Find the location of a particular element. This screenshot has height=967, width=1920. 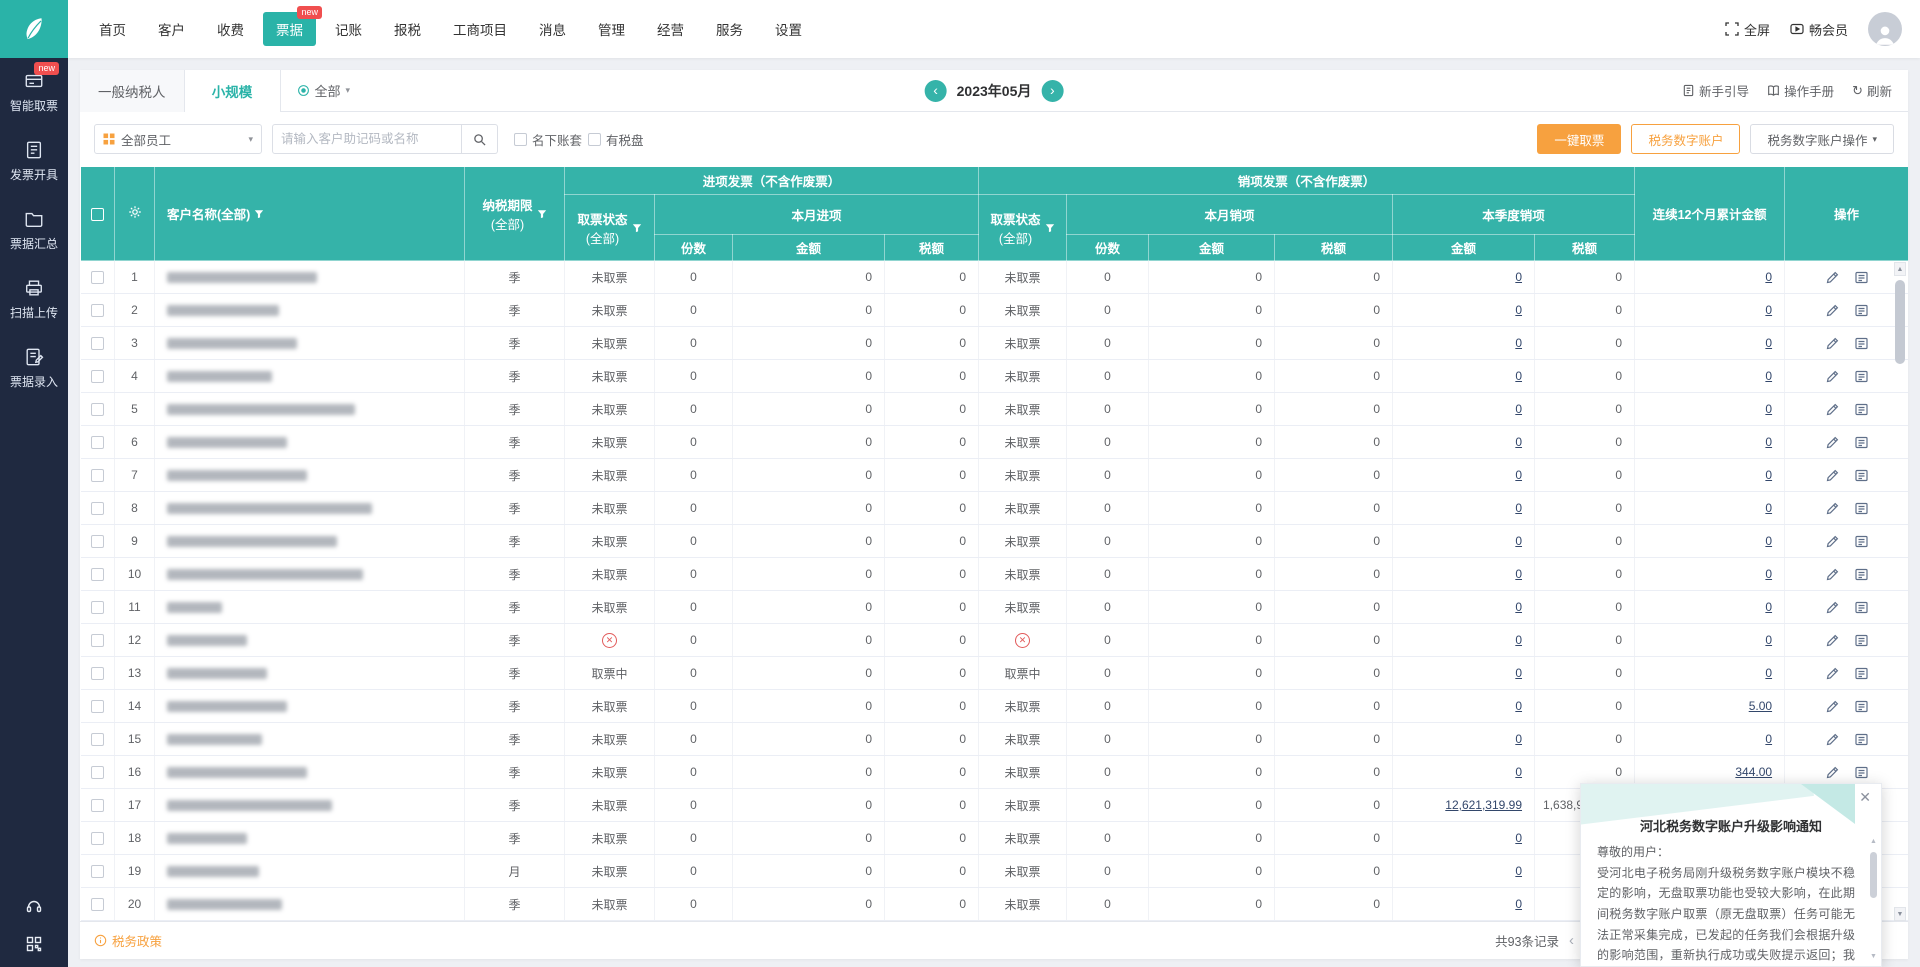

sidebar-item-4: 票据录入 is located at coordinates (34, 368).